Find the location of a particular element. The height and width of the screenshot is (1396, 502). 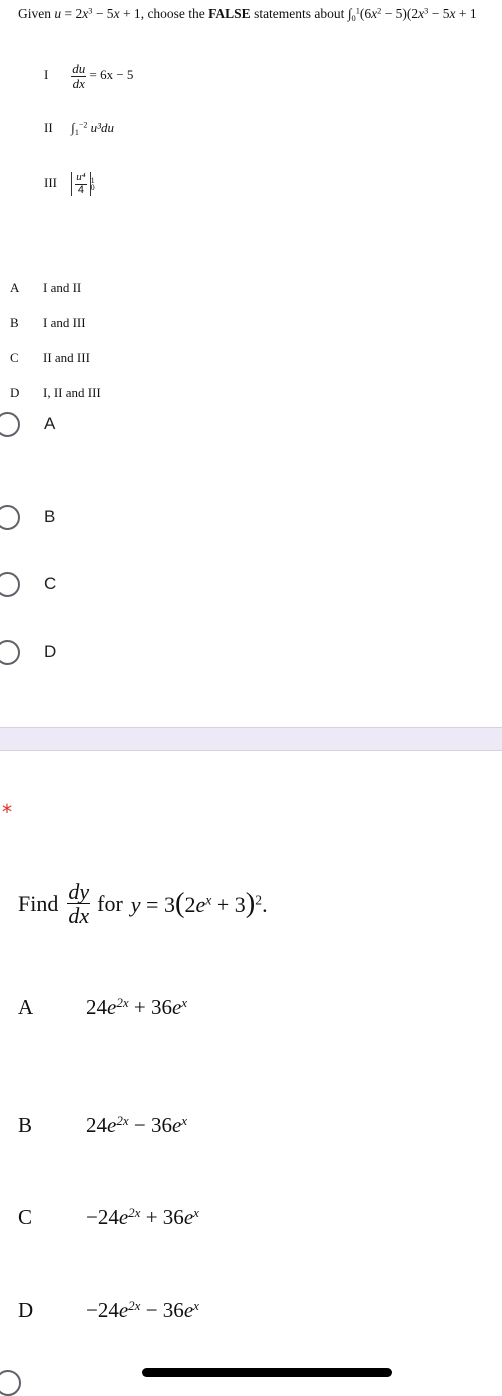

statement-numeral: I is located at coordinates (46, 75).